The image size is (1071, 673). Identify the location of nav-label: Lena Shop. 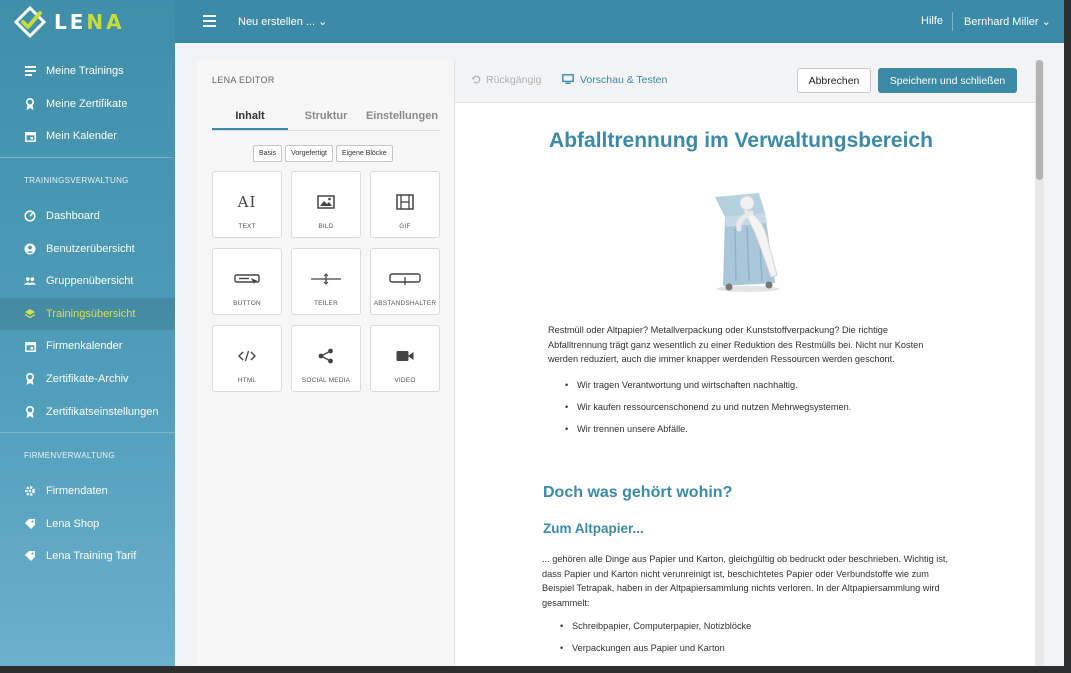
(73, 523).